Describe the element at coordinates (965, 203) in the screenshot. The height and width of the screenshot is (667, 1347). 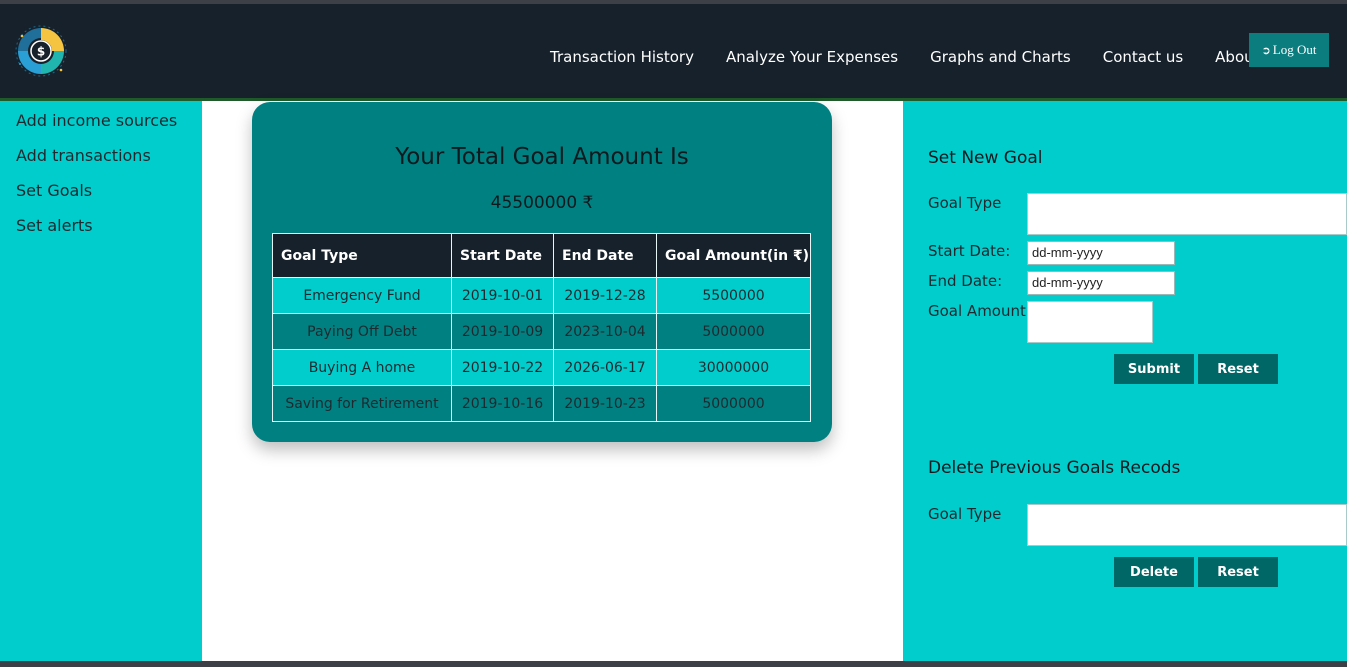
I see `goal-type-label: Goal Type` at that location.